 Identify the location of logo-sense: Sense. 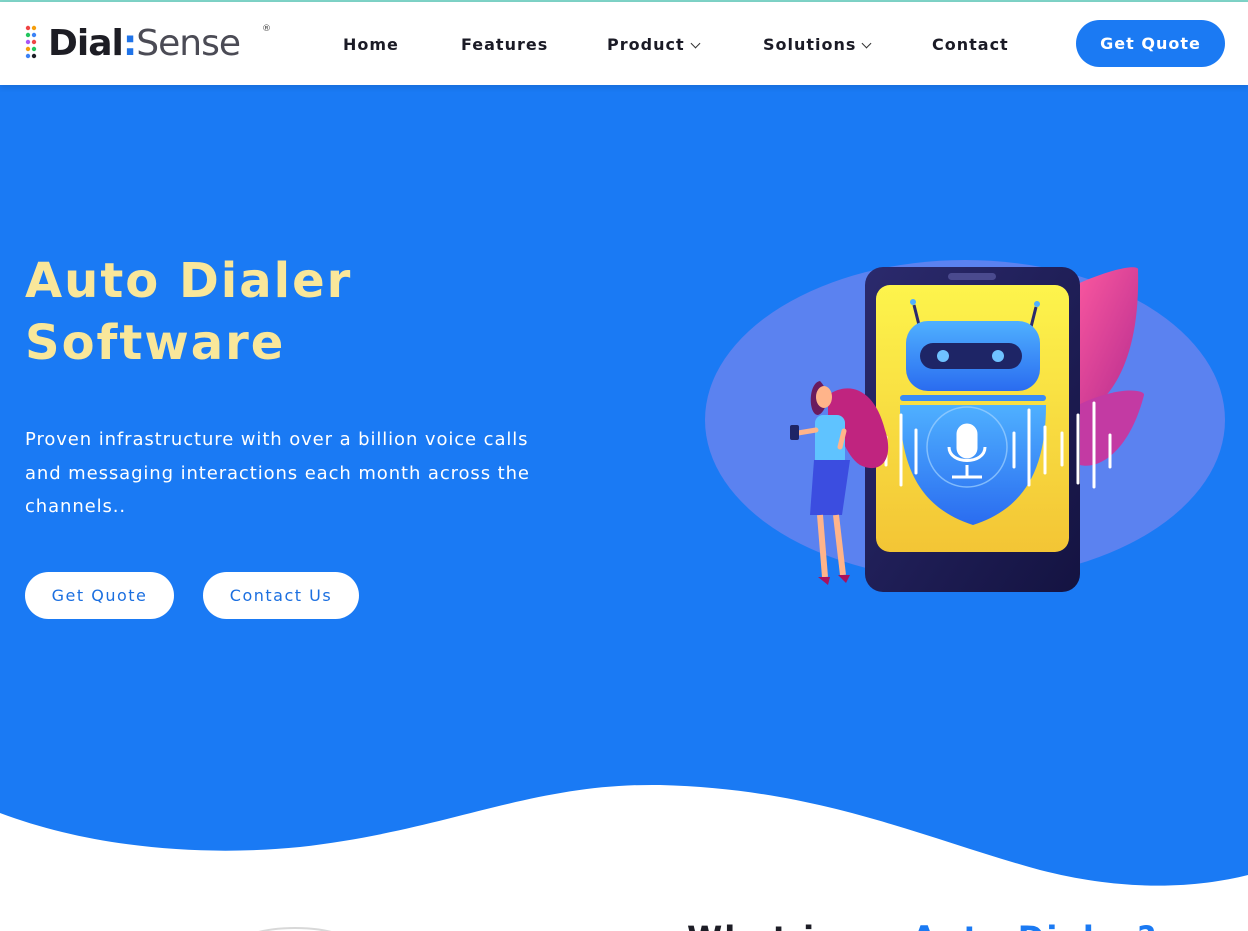
(188, 43).